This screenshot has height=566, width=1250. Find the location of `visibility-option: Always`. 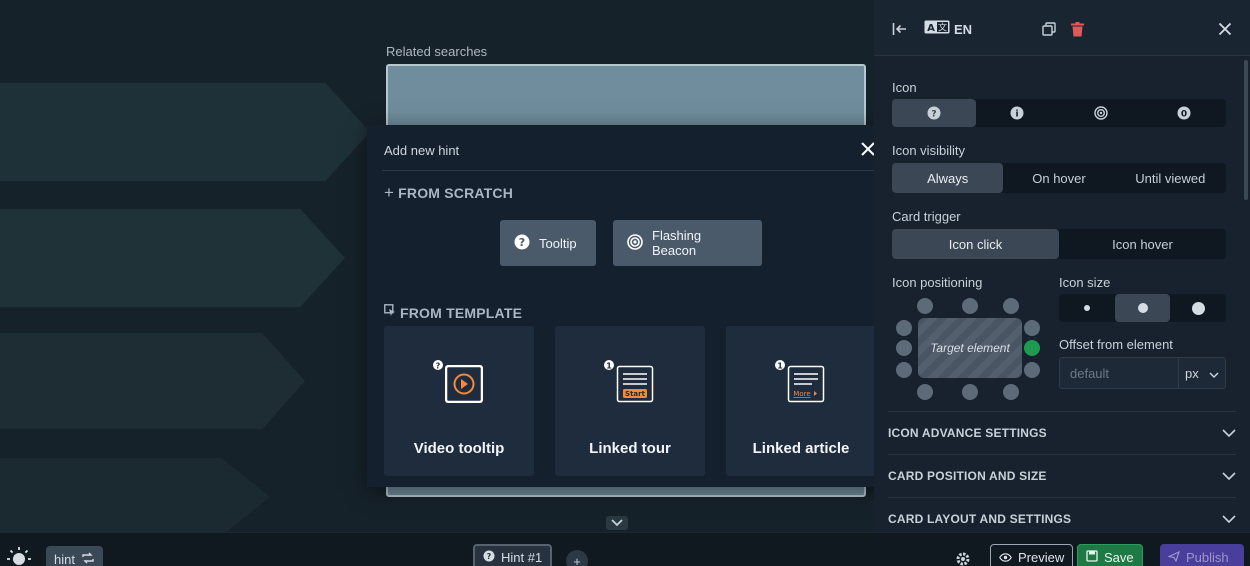

visibility-option: Always is located at coordinates (948, 178).